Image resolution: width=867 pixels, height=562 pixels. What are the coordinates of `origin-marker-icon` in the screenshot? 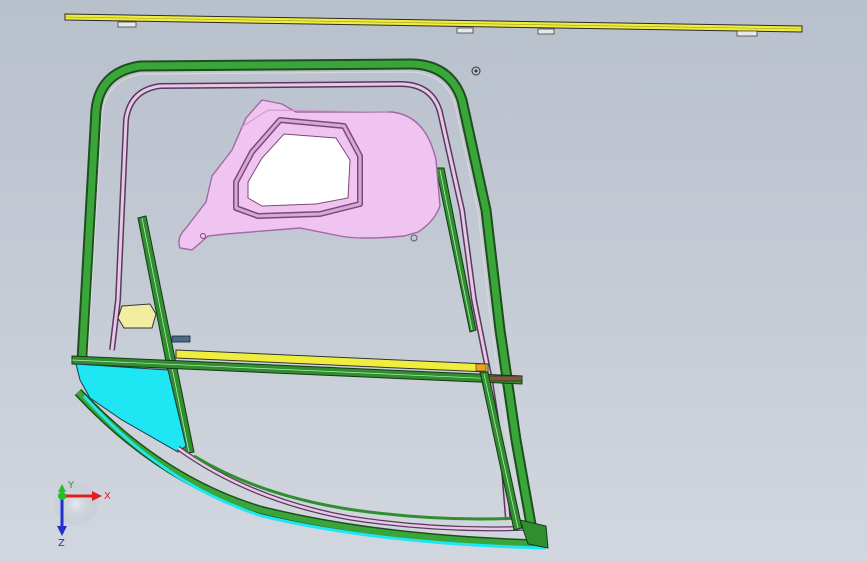 It's located at (476, 71).